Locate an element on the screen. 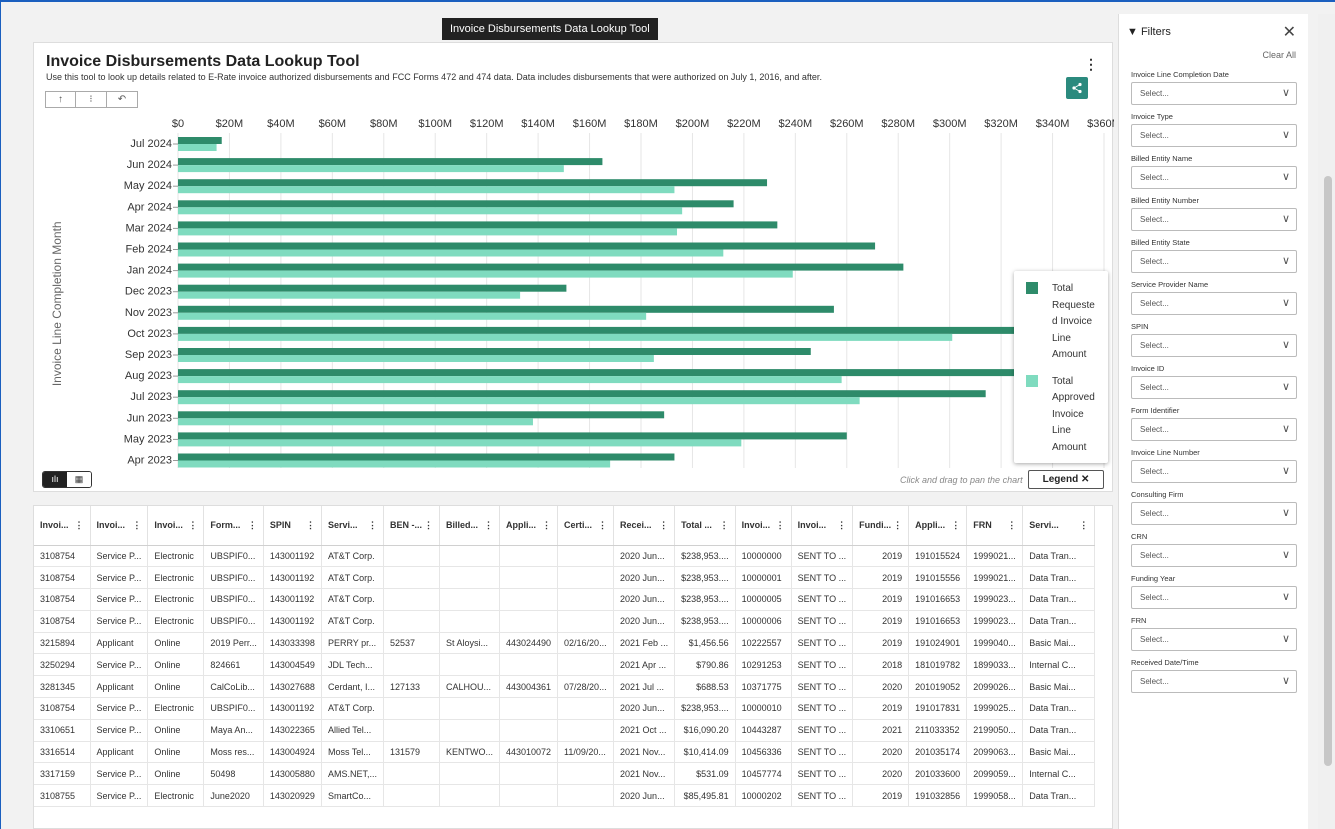 The height and width of the screenshot is (829, 1335). column-header: BEN -... ⋮ is located at coordinates (411, 526).